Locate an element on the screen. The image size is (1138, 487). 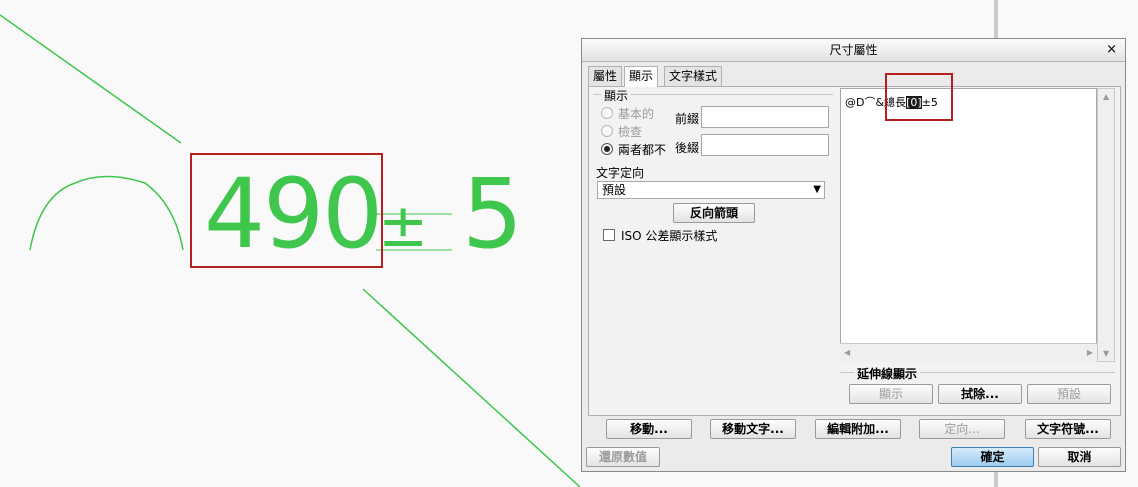
suffix-input is located at coordinates (765, 145).